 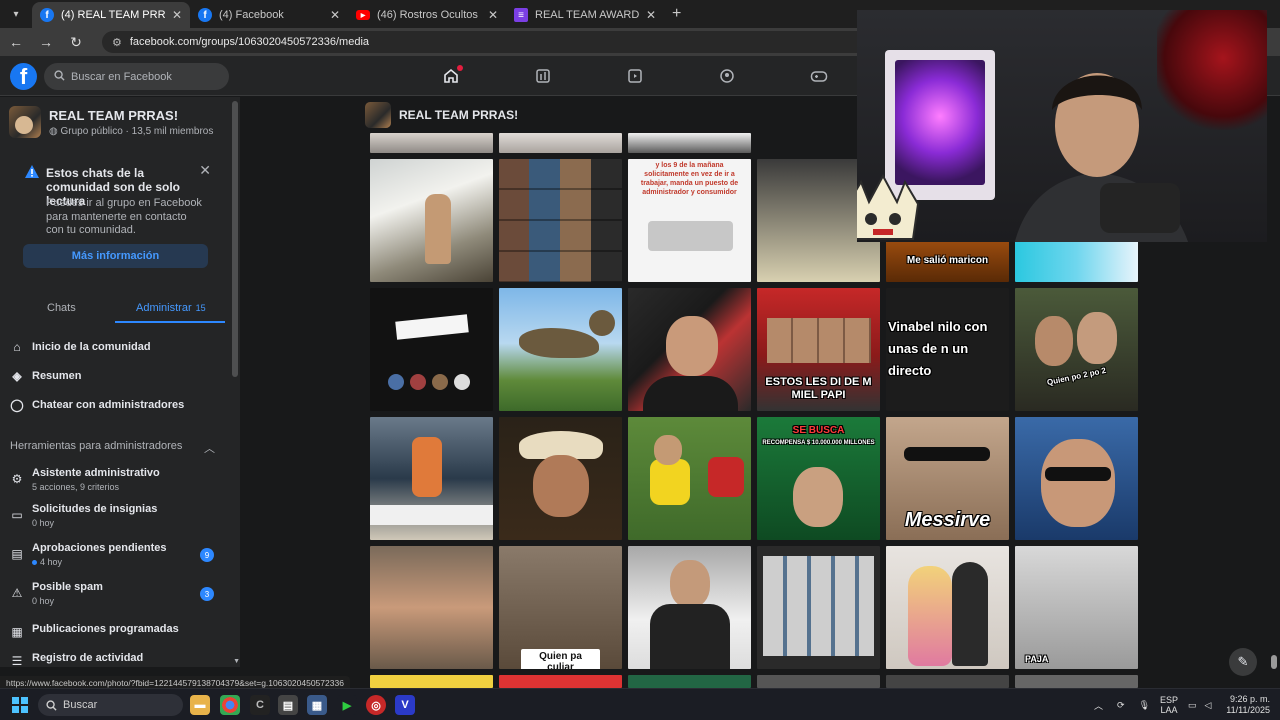 I want to click on facebook-search, so click(x=136, y=76).